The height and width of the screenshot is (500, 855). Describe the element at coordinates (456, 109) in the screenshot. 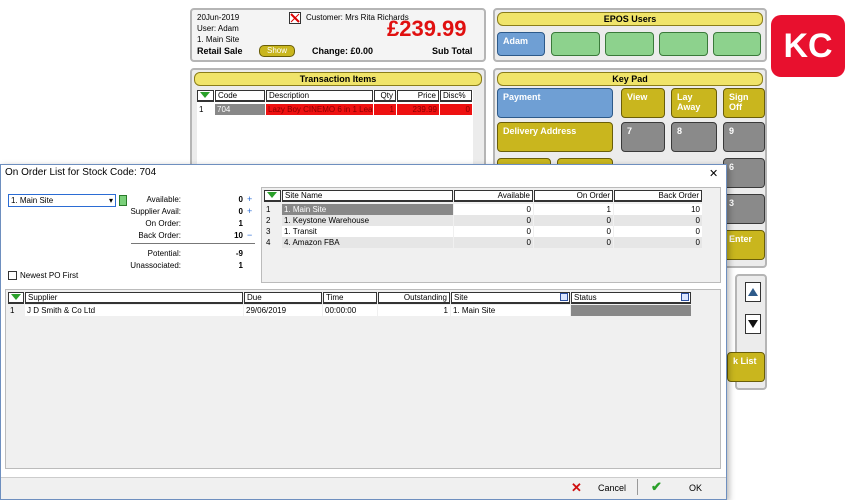

I see `row-disc: 0` at that location.